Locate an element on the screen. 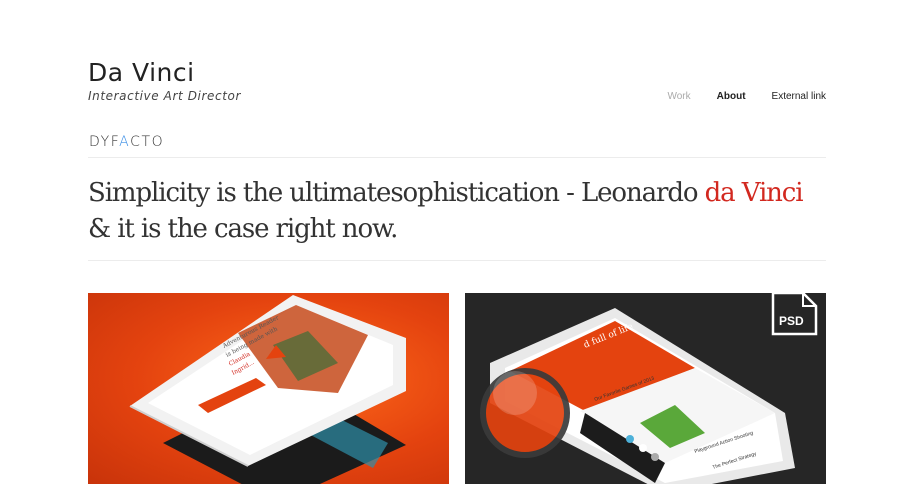 This screenshot has width=915, height=484. divider-bottom is located at coordinates (457, 260).